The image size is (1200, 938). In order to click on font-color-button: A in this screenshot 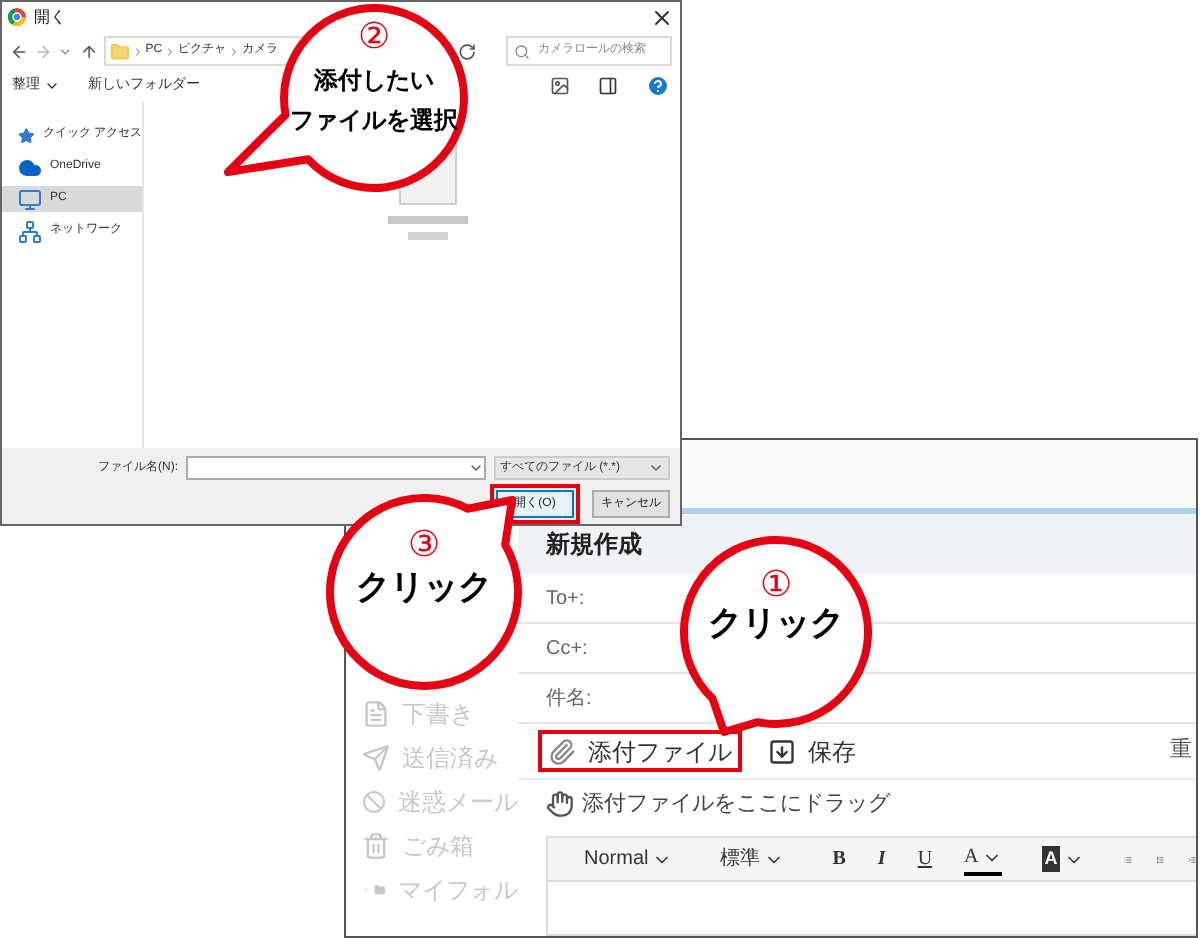, I will do `click(983, 859)`.